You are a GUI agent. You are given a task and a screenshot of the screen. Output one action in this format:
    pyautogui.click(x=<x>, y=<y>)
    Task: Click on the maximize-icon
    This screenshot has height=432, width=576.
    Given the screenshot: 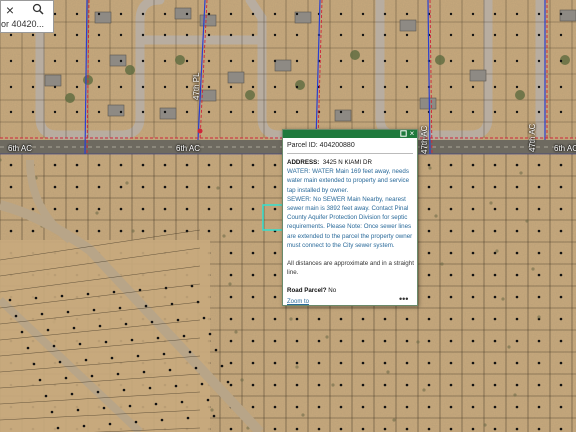 What is the action you would take?
    pyautogui.click(x=403, y=134)
    